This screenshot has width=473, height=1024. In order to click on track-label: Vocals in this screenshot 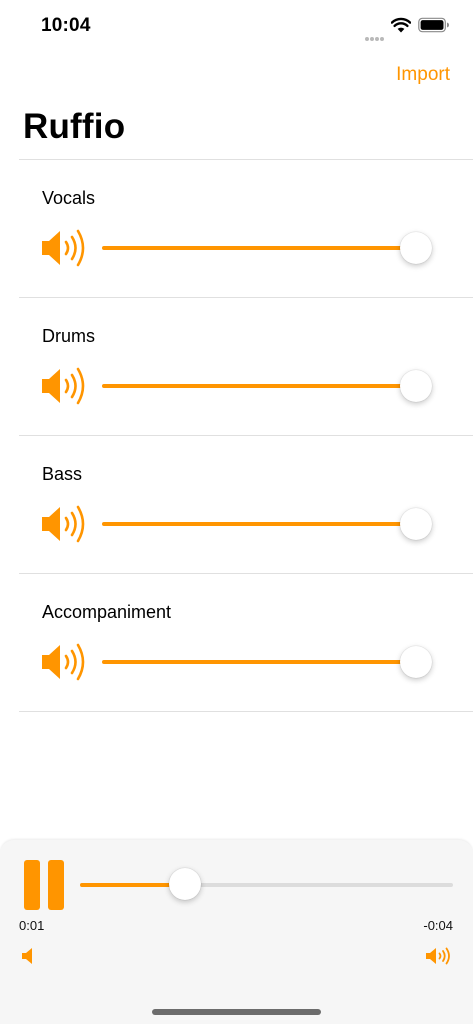, I will do `click(69, 198)`.